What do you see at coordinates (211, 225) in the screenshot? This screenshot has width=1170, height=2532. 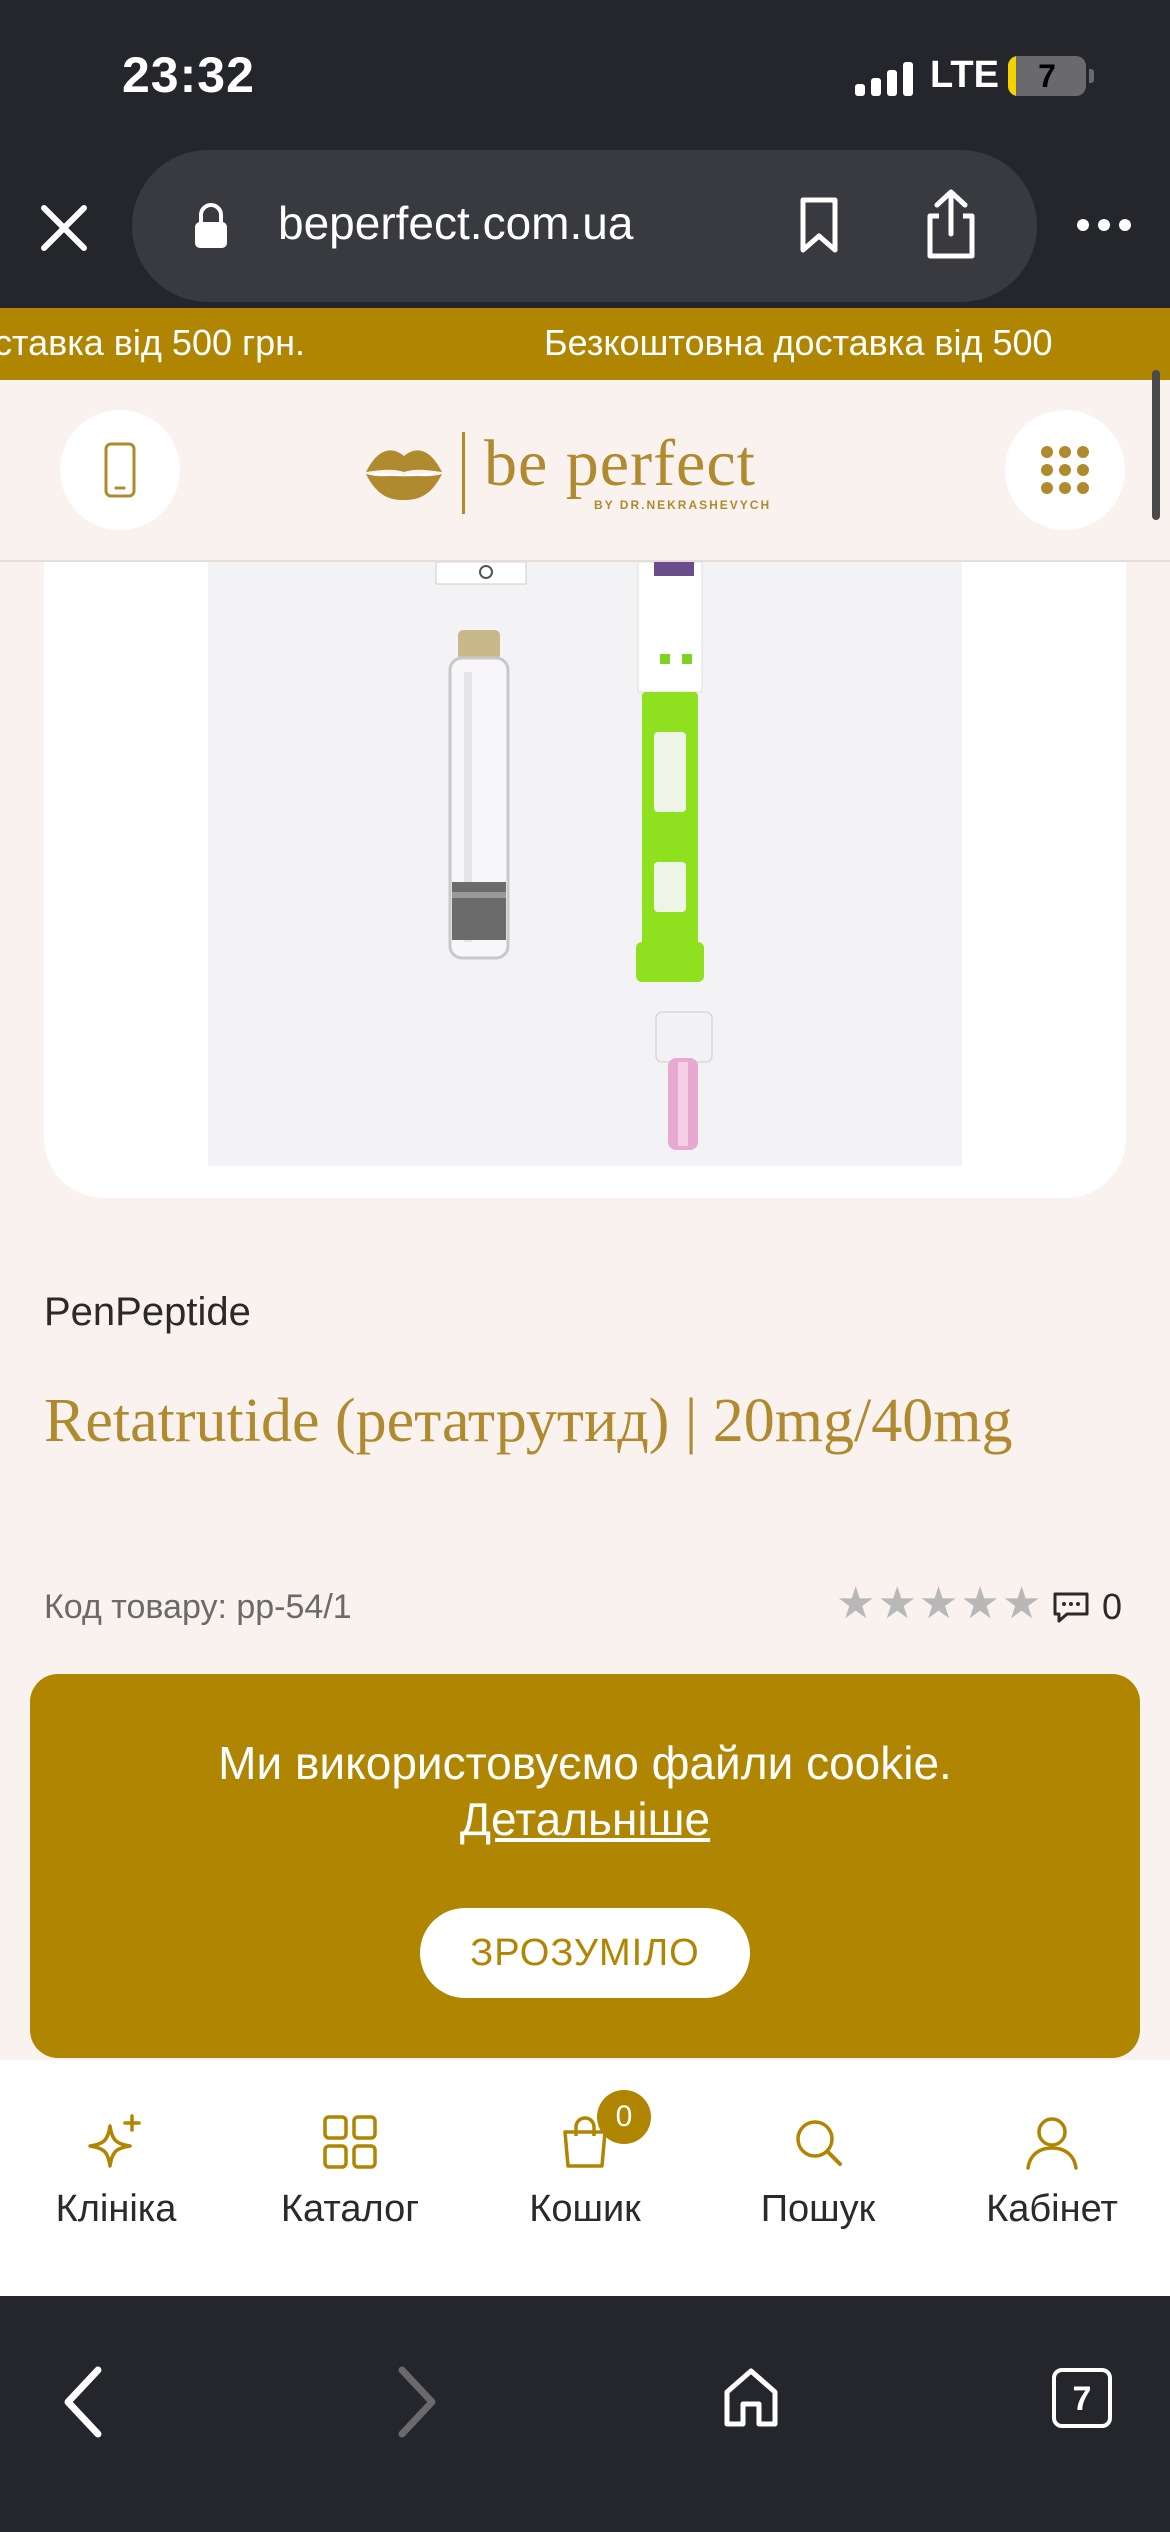 I see `lock-icon` at bounding box center [211, 225].